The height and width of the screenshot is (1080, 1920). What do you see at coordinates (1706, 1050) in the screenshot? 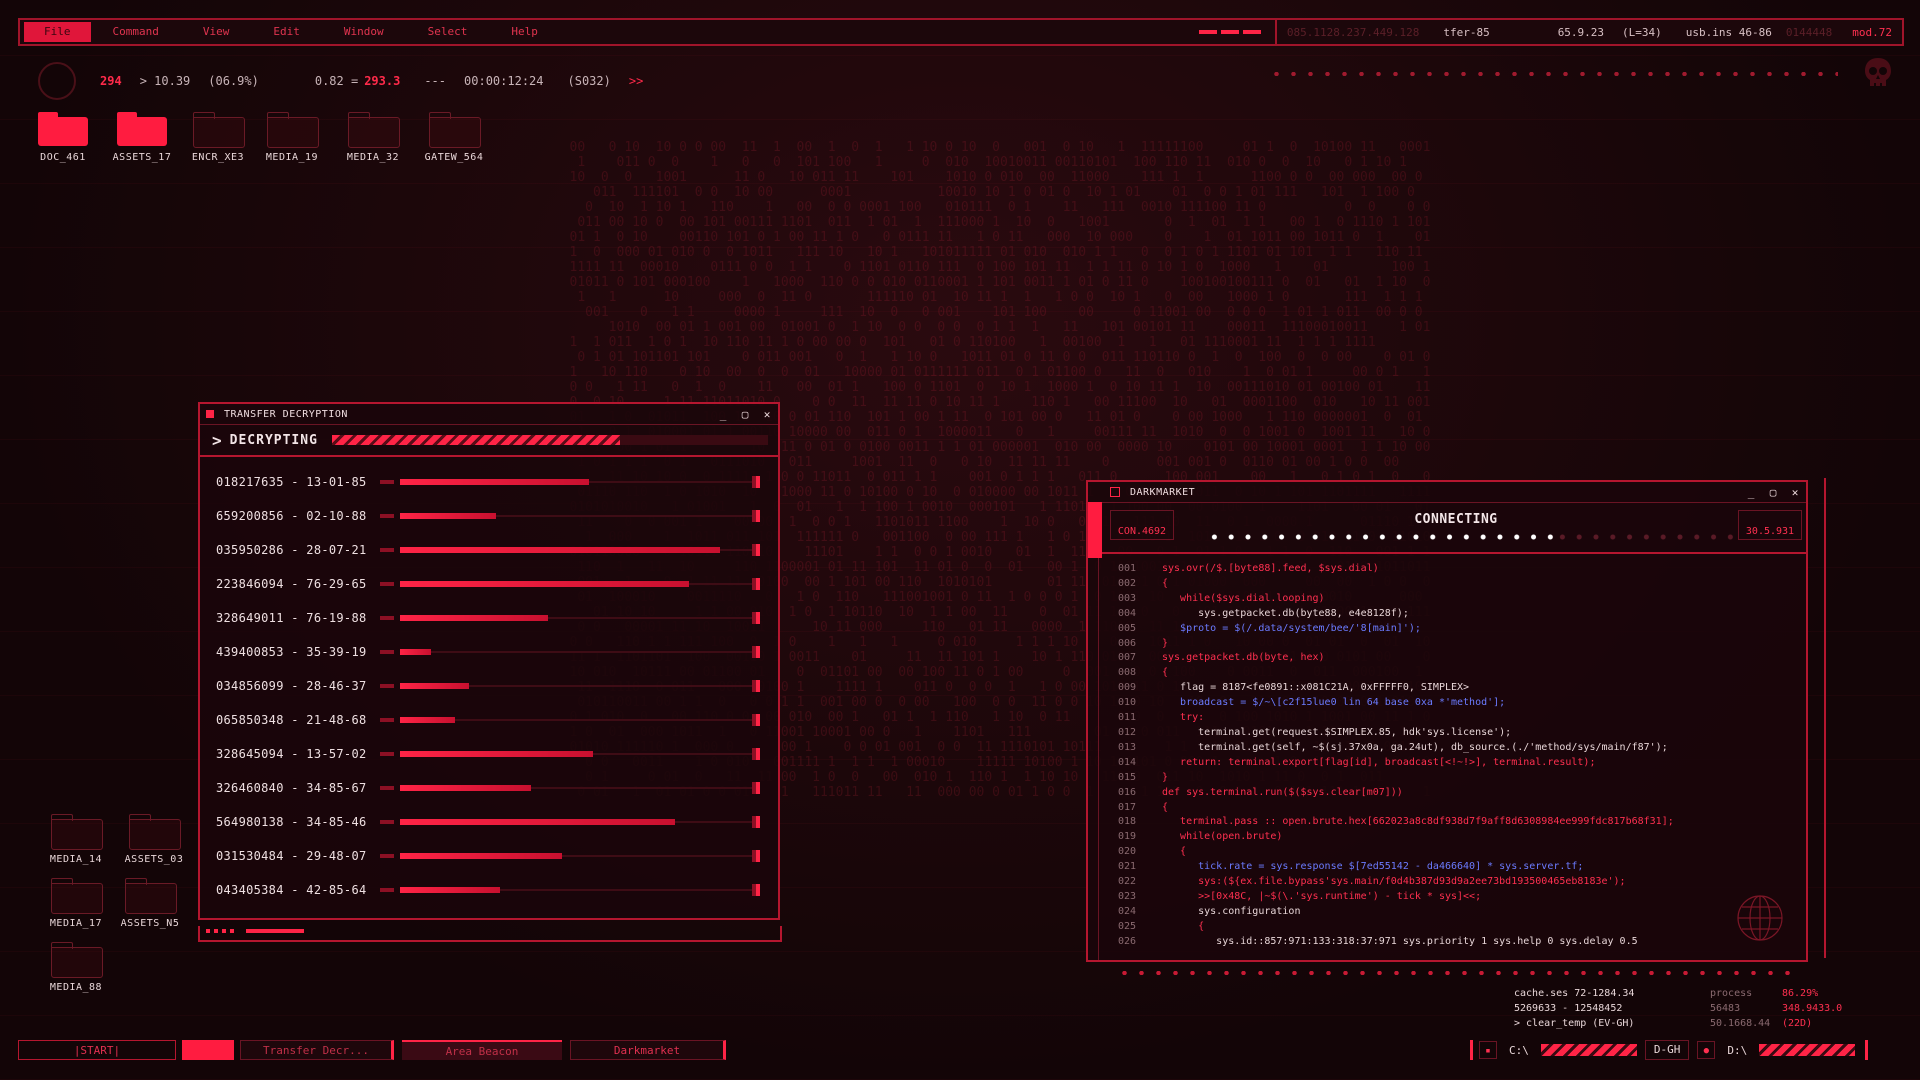
I see `drive-d-icon: ●` at bounding box center [1706, 1050].